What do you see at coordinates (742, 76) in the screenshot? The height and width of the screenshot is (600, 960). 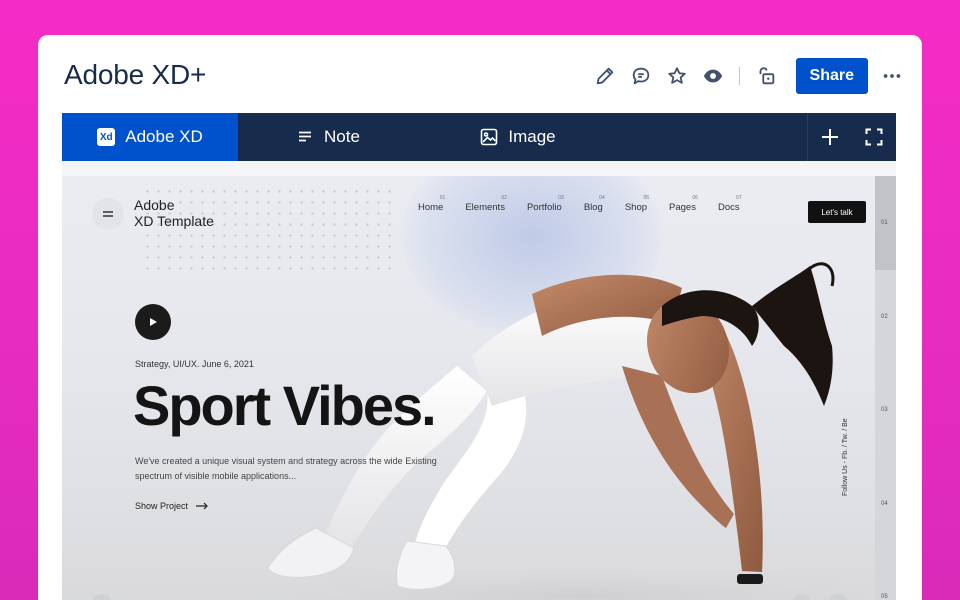 I see `page-actions: Share` at bounding box center [742, 76].